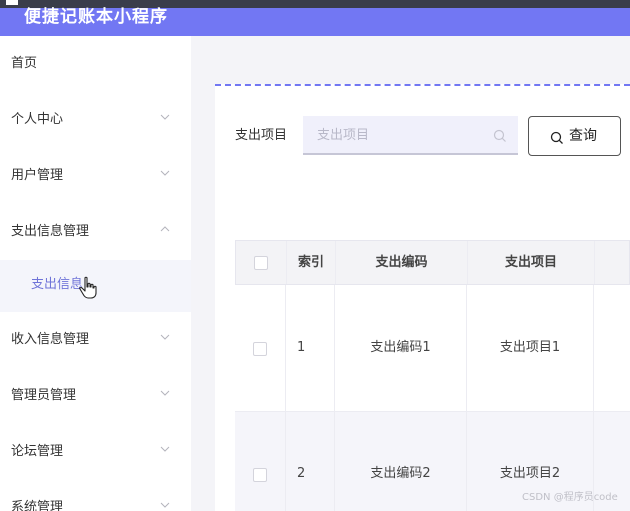  I want to click on column-header: 索引, so click(310, 262).